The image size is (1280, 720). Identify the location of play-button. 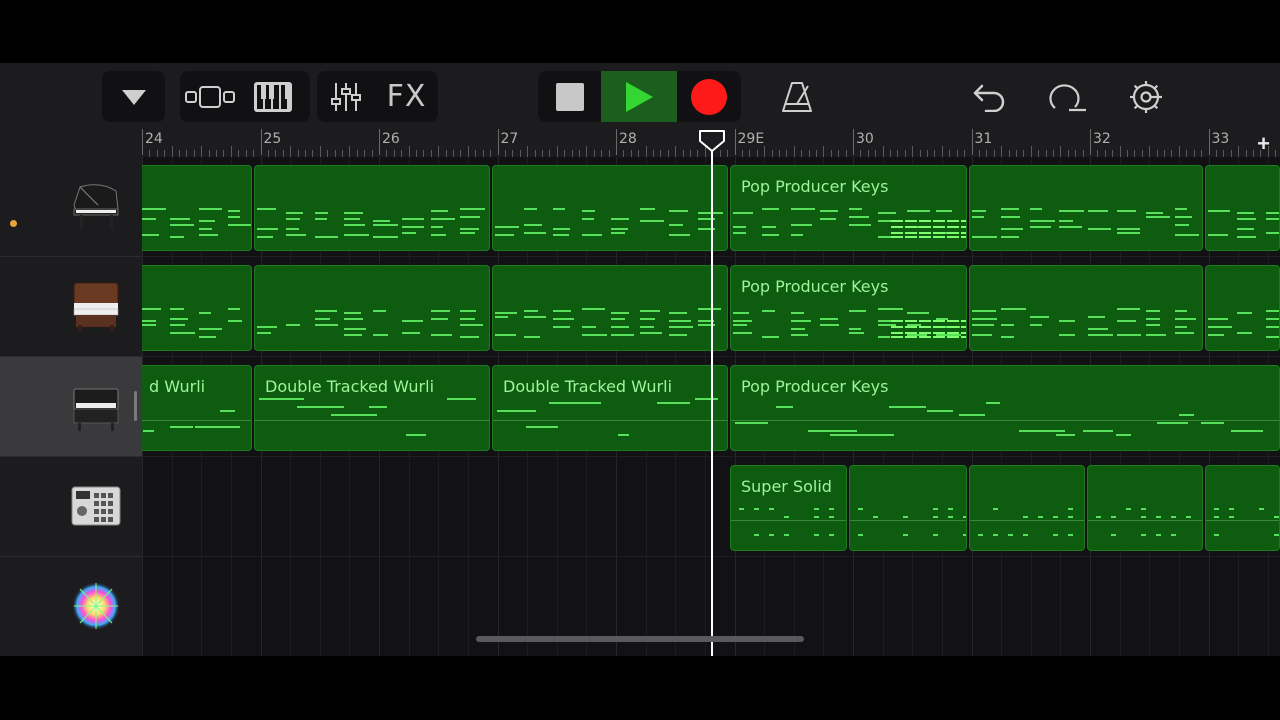
(639, 96).